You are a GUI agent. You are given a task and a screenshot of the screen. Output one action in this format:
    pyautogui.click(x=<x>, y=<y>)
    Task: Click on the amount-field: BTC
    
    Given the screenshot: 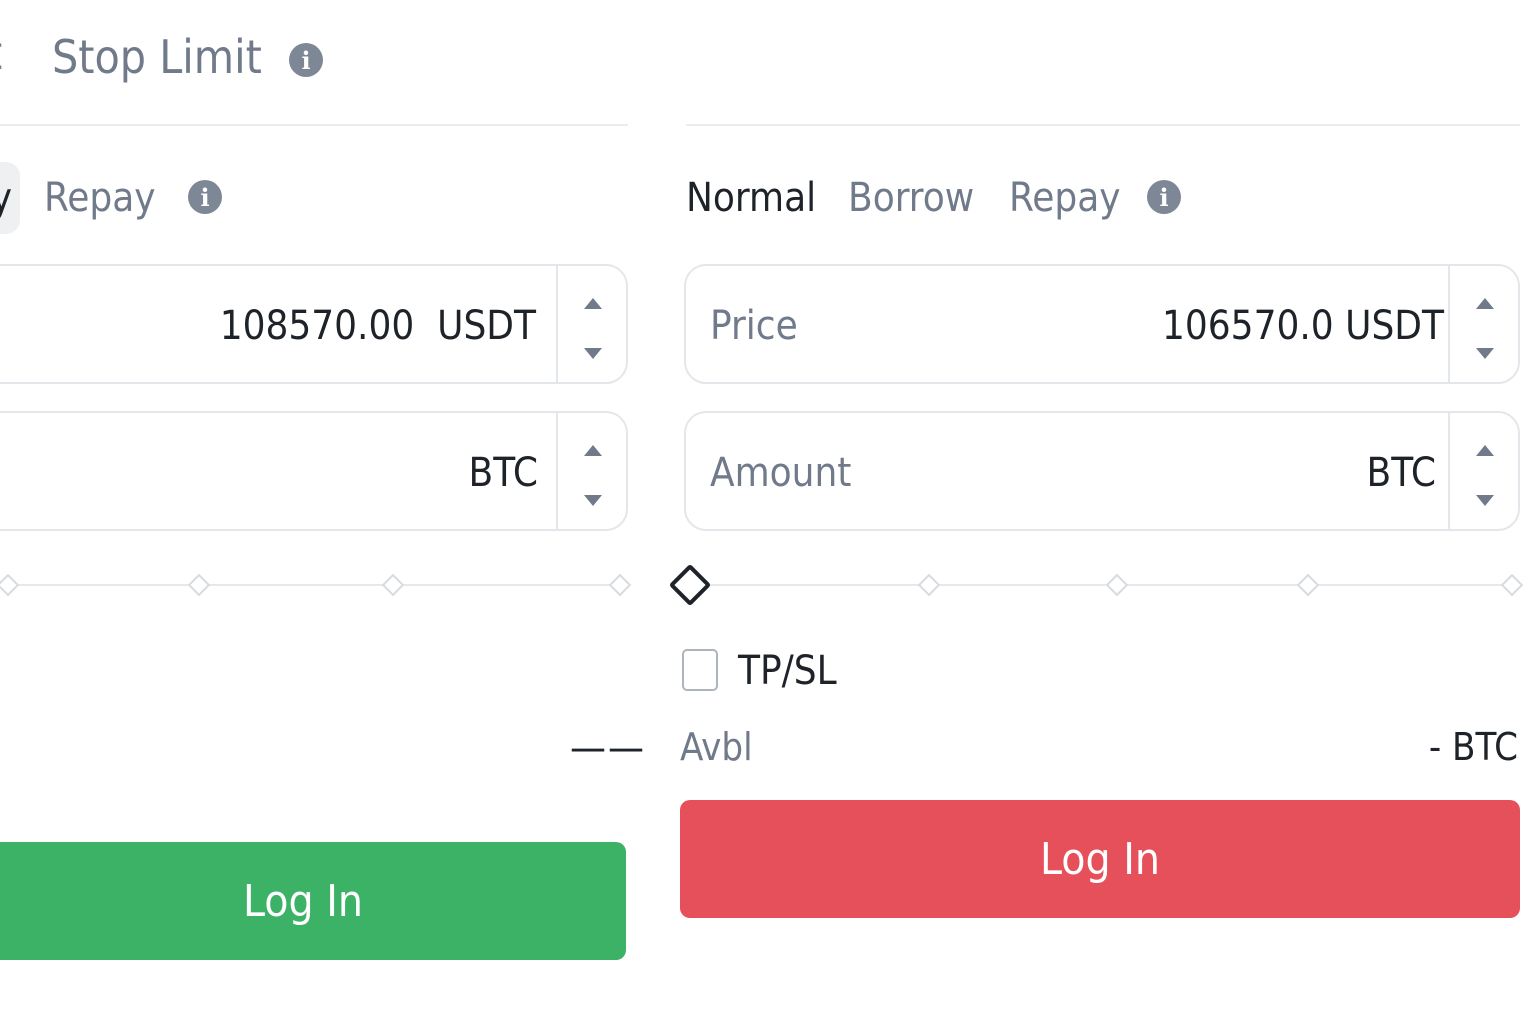 What is the action you would take?
    pyautogui.click(x=314, y=471)
    